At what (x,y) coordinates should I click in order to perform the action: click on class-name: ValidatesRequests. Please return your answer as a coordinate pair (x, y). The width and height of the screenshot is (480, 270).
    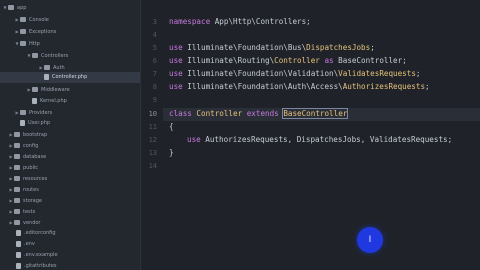
    Looking at the image, I should click on (377, 73).